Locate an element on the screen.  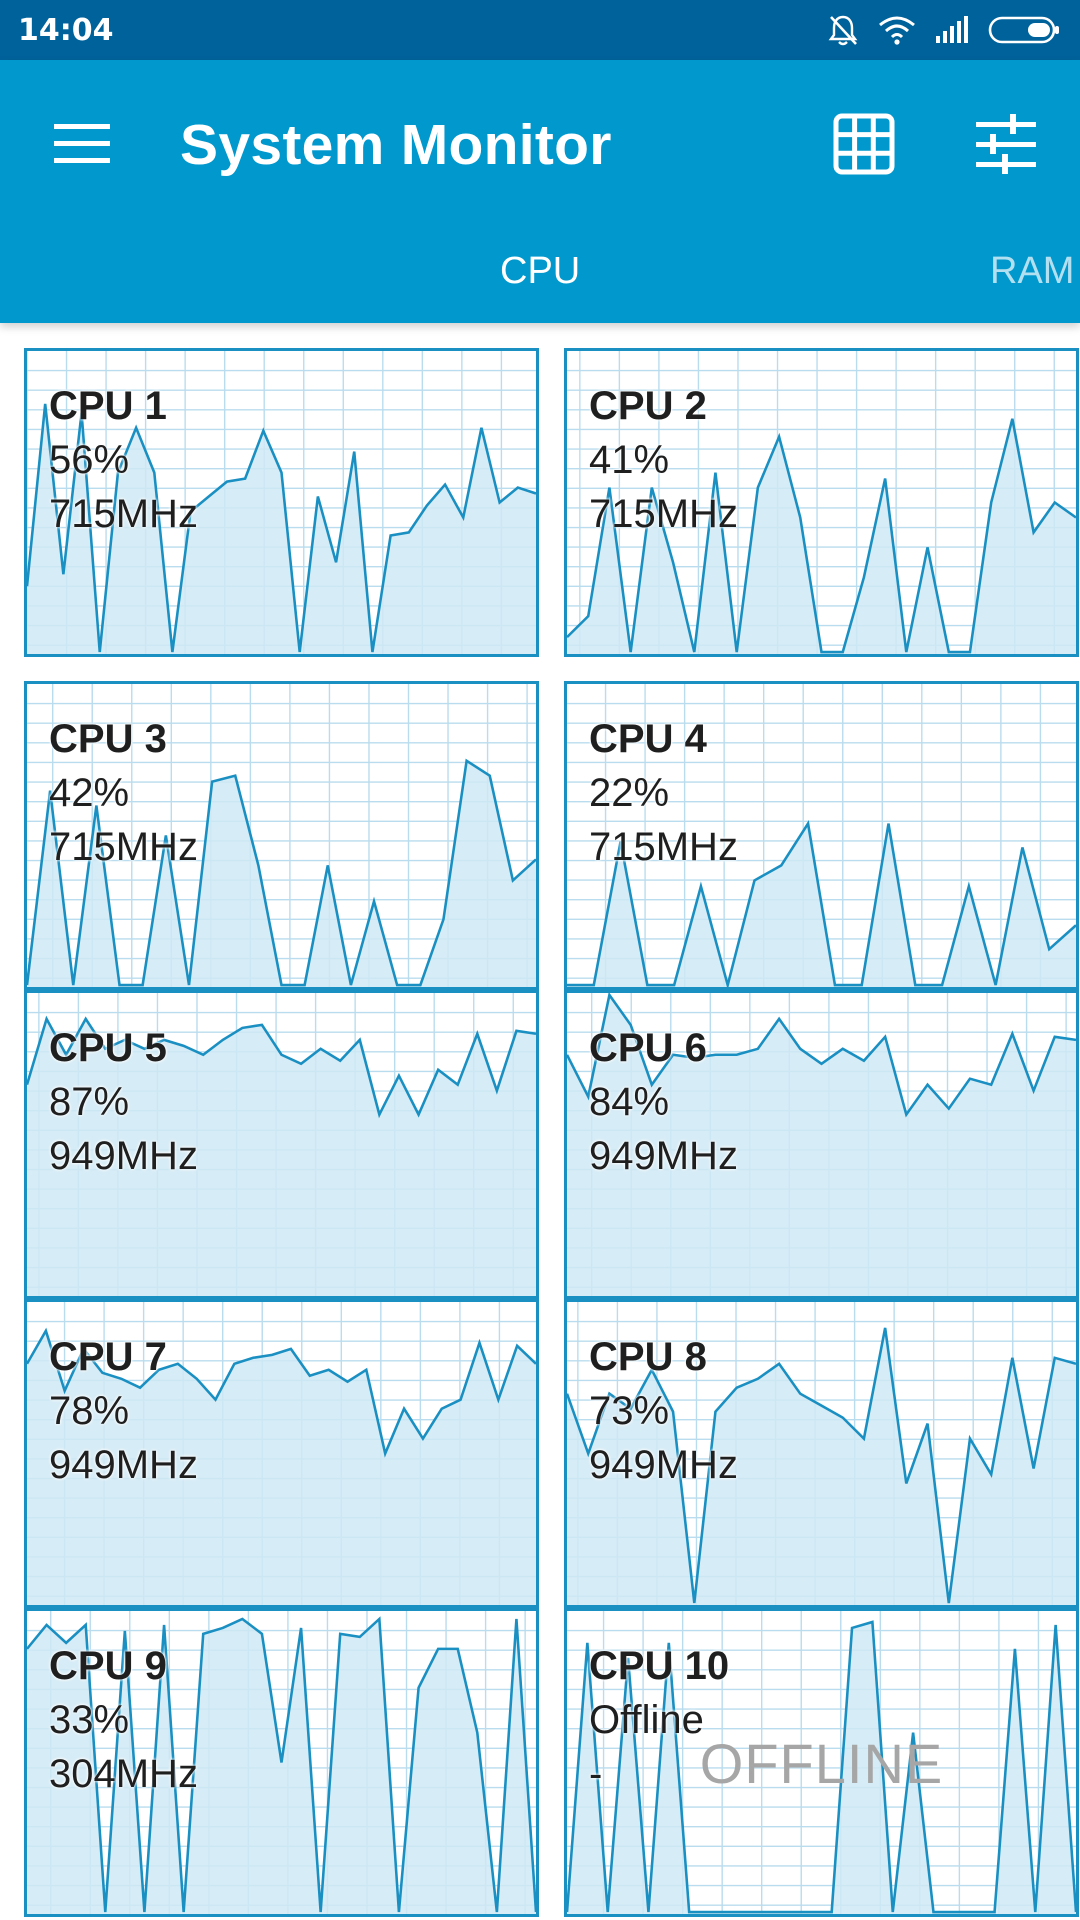
cpu-info: CPU 5 87% 949MHz is located at coordinates (123, 1102).